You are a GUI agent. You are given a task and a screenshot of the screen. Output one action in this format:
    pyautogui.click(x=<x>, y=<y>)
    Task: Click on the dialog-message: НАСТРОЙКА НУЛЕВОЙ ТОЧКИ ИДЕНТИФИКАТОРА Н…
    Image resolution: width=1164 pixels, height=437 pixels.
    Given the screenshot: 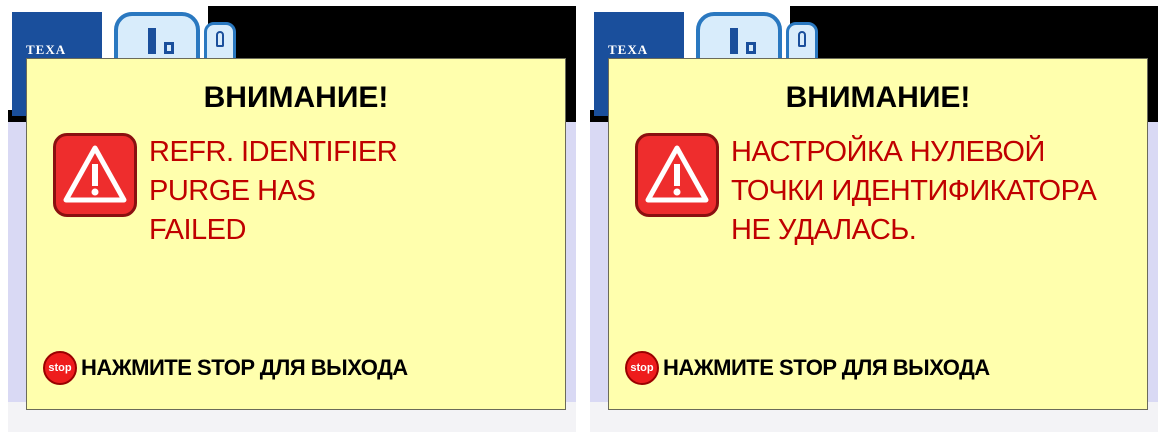 What is the action you would take?
    pyautogui.click(x=931, y=191)
    